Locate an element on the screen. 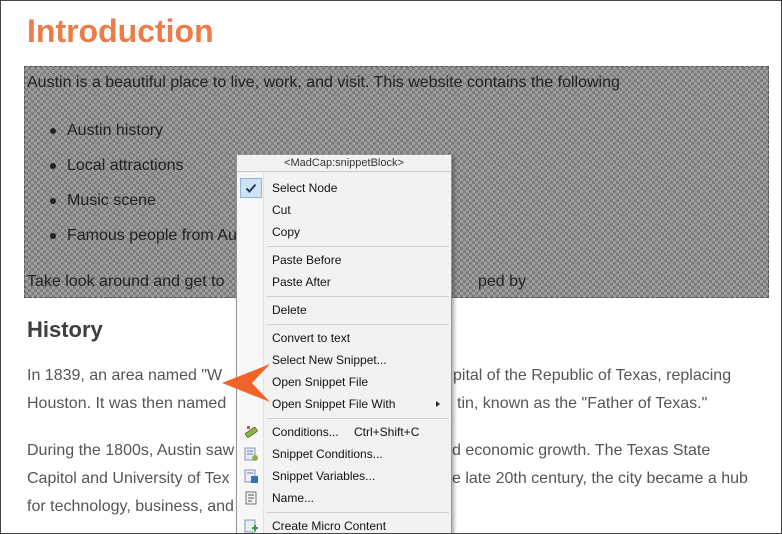 The height and width of the screenshot is (534, 782). snippet-conditions-icon is located at coordinates (251, 454).